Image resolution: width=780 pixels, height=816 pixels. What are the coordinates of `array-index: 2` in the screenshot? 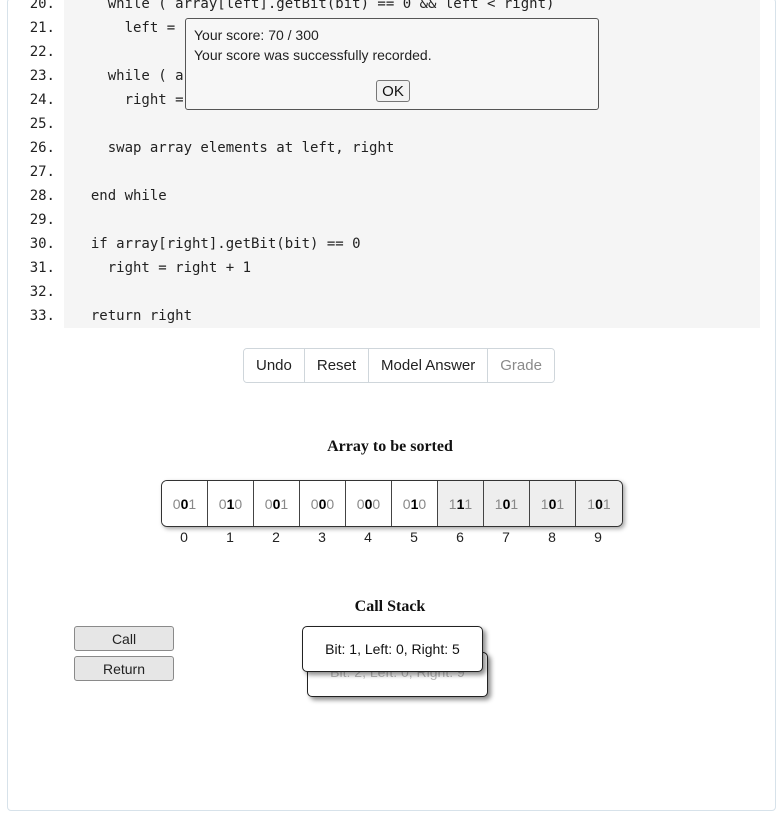 It's located at (276, 537).